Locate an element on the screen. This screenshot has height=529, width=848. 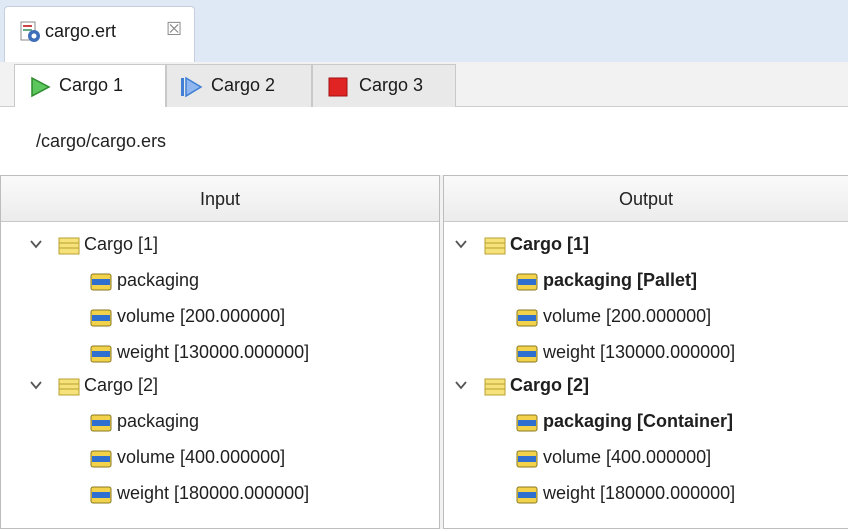
tree-attribute-row: packaging [Pallet] is located at coordinates (645, 283).